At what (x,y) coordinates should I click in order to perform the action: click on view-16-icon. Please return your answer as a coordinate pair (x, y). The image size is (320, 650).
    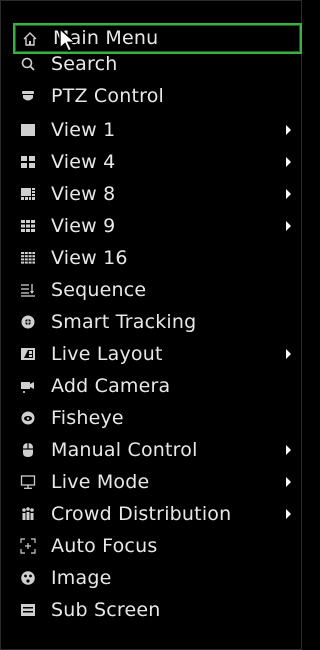
    Looking at the image, I should click on (28, 258).